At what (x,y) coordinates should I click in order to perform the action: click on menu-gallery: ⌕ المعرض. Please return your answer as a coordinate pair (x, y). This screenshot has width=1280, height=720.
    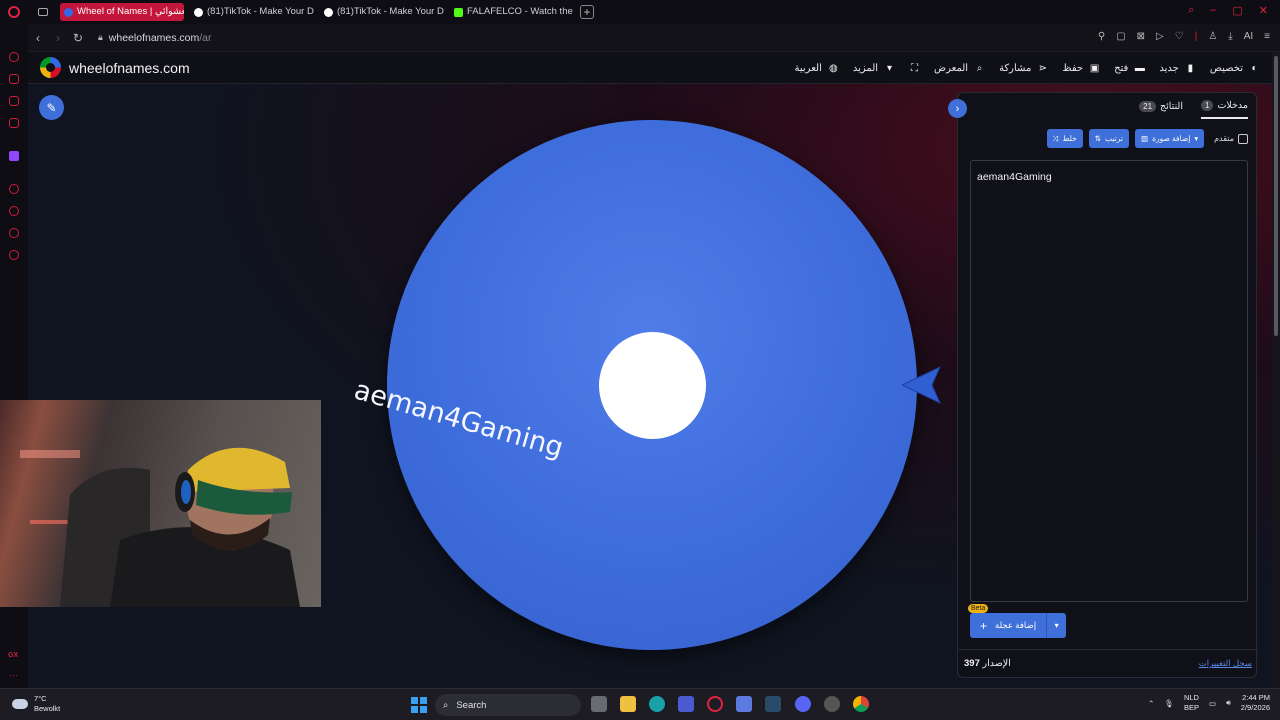
    Looking at the image, I should click on (959, 68).